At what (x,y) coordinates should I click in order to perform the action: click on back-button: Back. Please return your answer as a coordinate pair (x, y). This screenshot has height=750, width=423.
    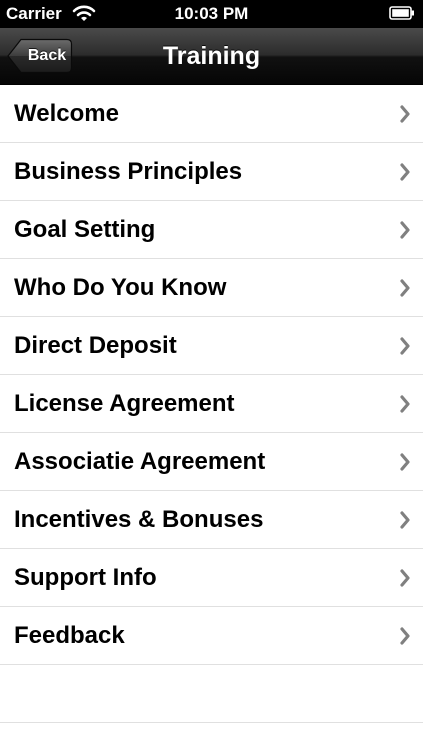
    Looking at the image, I should click on (40, 56).